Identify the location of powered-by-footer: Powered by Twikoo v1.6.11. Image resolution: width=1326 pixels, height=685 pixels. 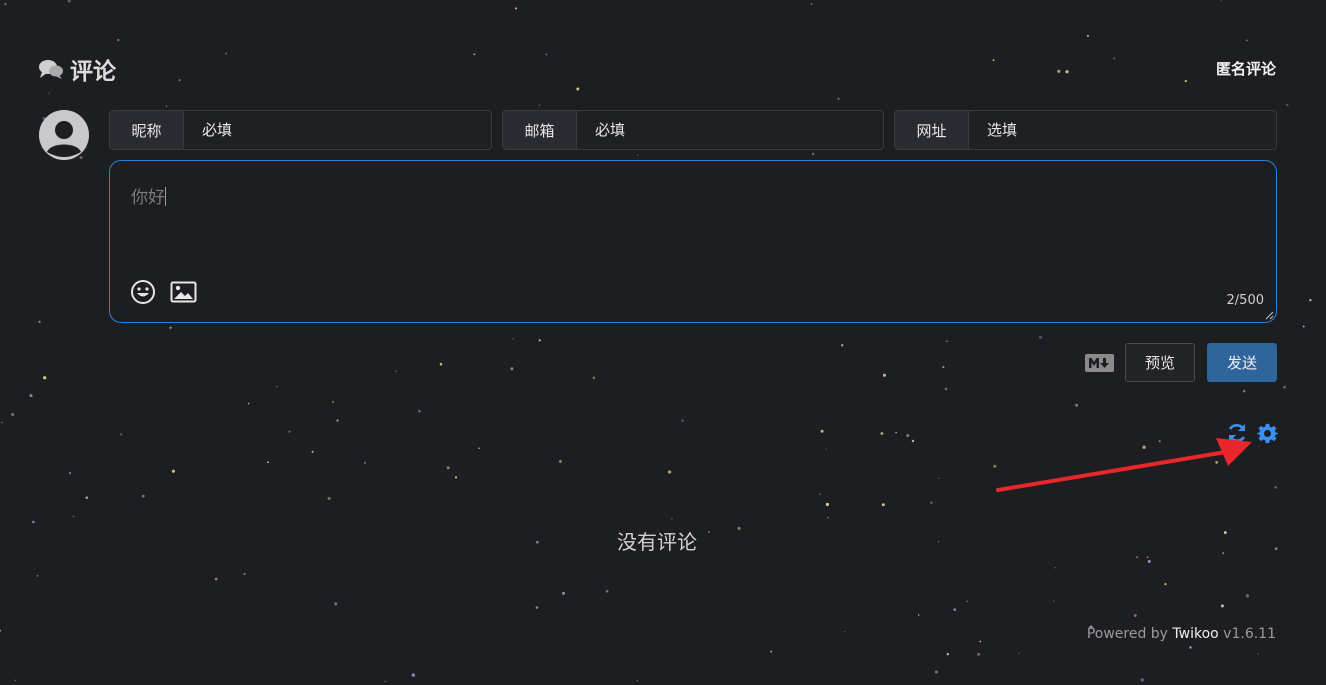
(1181, 634).